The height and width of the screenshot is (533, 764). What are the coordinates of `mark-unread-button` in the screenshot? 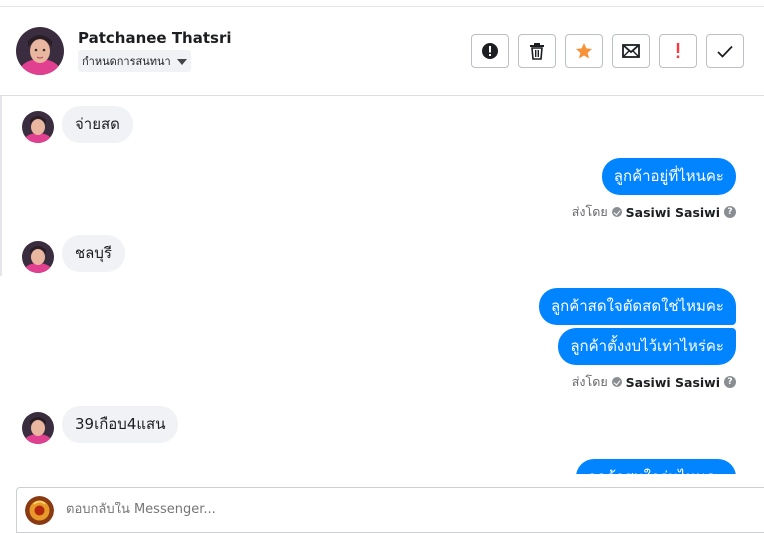 It's located at (631, 51).